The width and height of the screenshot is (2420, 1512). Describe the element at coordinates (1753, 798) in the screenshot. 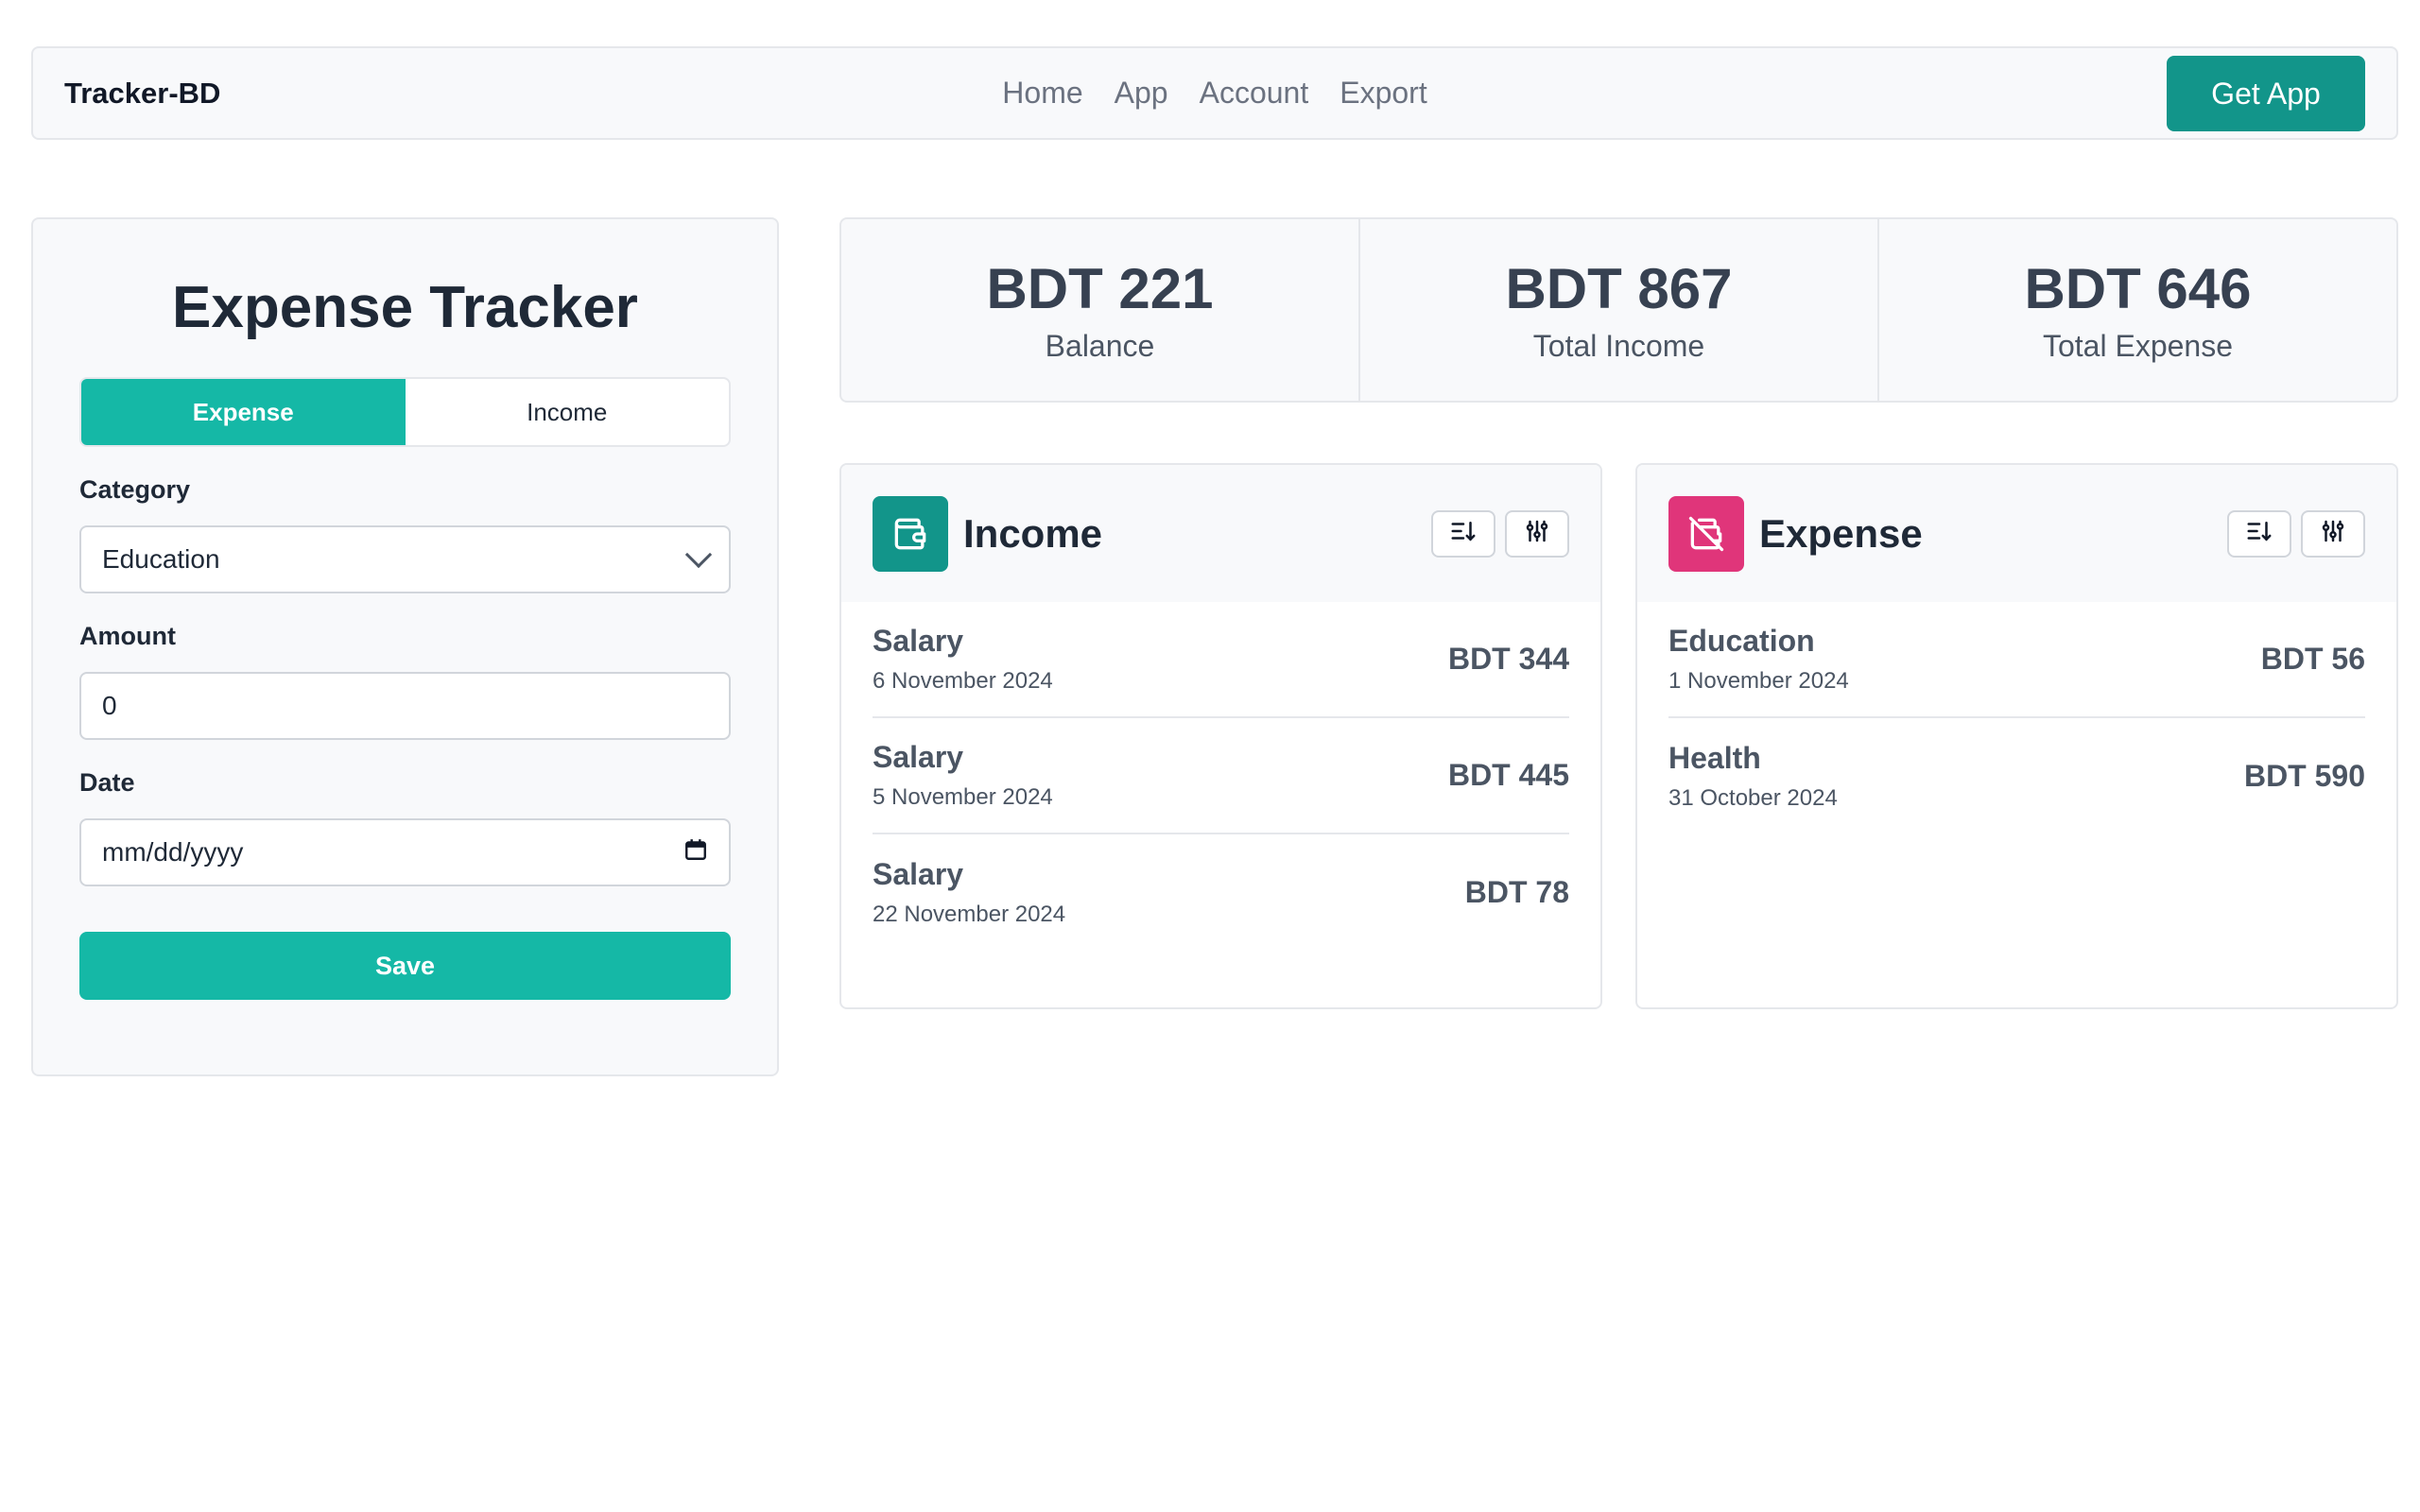

I see `item-date: 31 October 2024` at that location.